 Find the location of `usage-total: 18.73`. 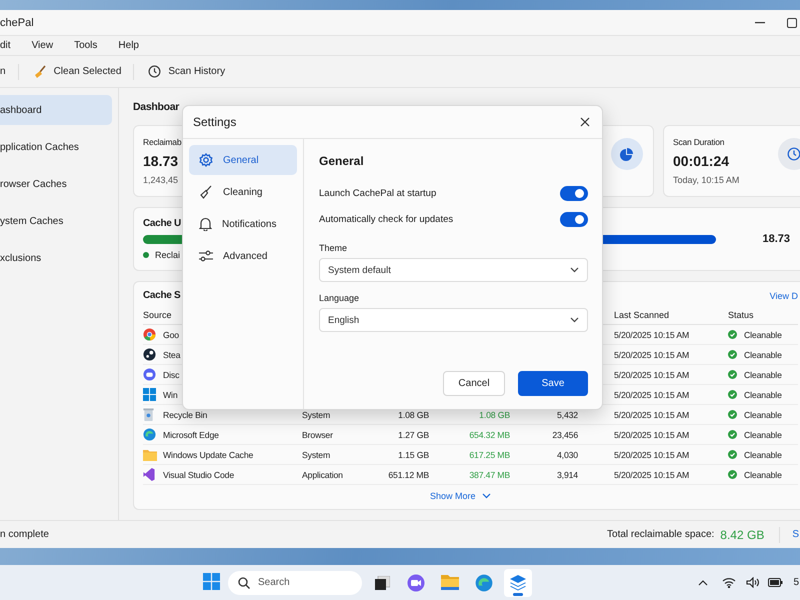

usage-total: 18.73 is located at coordinates (776, 239).